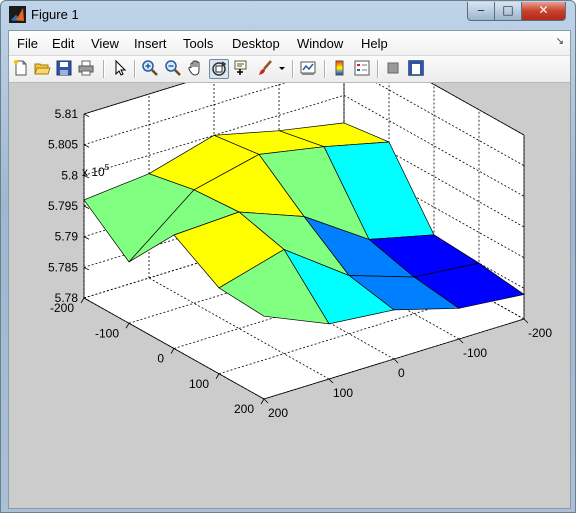 This screenshot has width=576, height=513. I want to click on save-disk-icon, so click(64, 68).